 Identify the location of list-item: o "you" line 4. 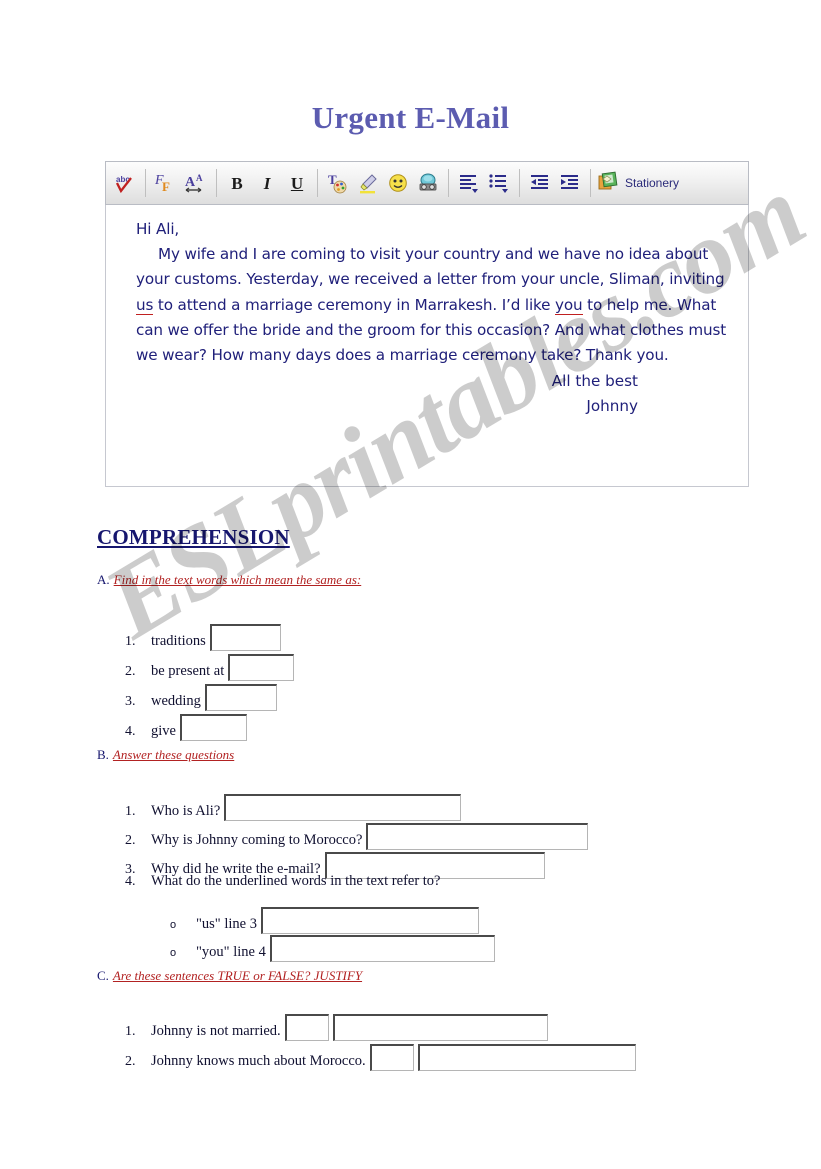
(332, 945).